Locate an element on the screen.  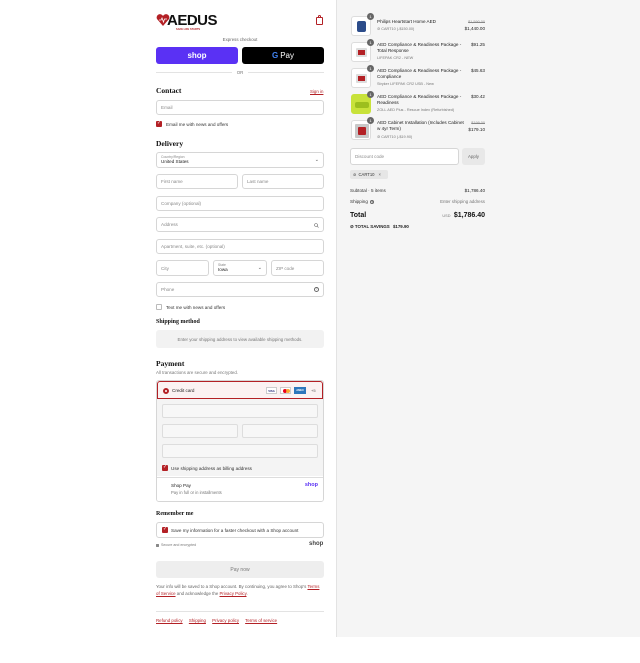
shop-pay-option-subtitle: Pay in full or in installments is located at coordinates (196, 492).